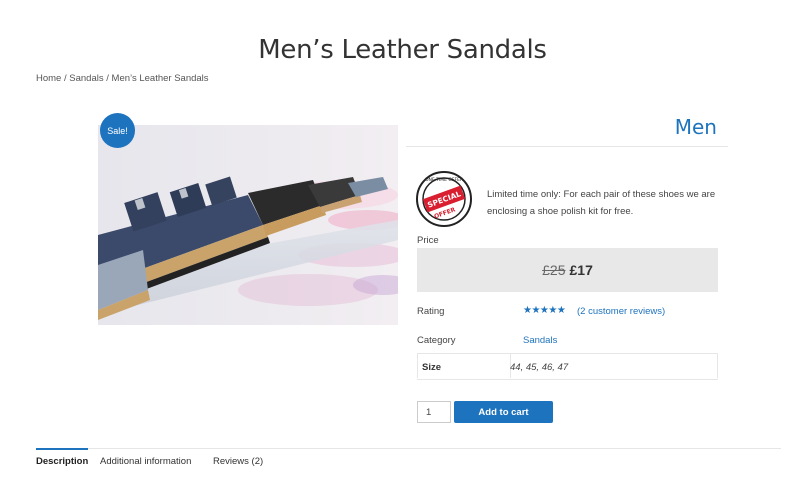 This screenshot has height=482, width=805. What do you see at coordinates (544, 310) in the screenshot?
I see `star-rating-icon: ★★★★★` at bounding box center [544, 310].